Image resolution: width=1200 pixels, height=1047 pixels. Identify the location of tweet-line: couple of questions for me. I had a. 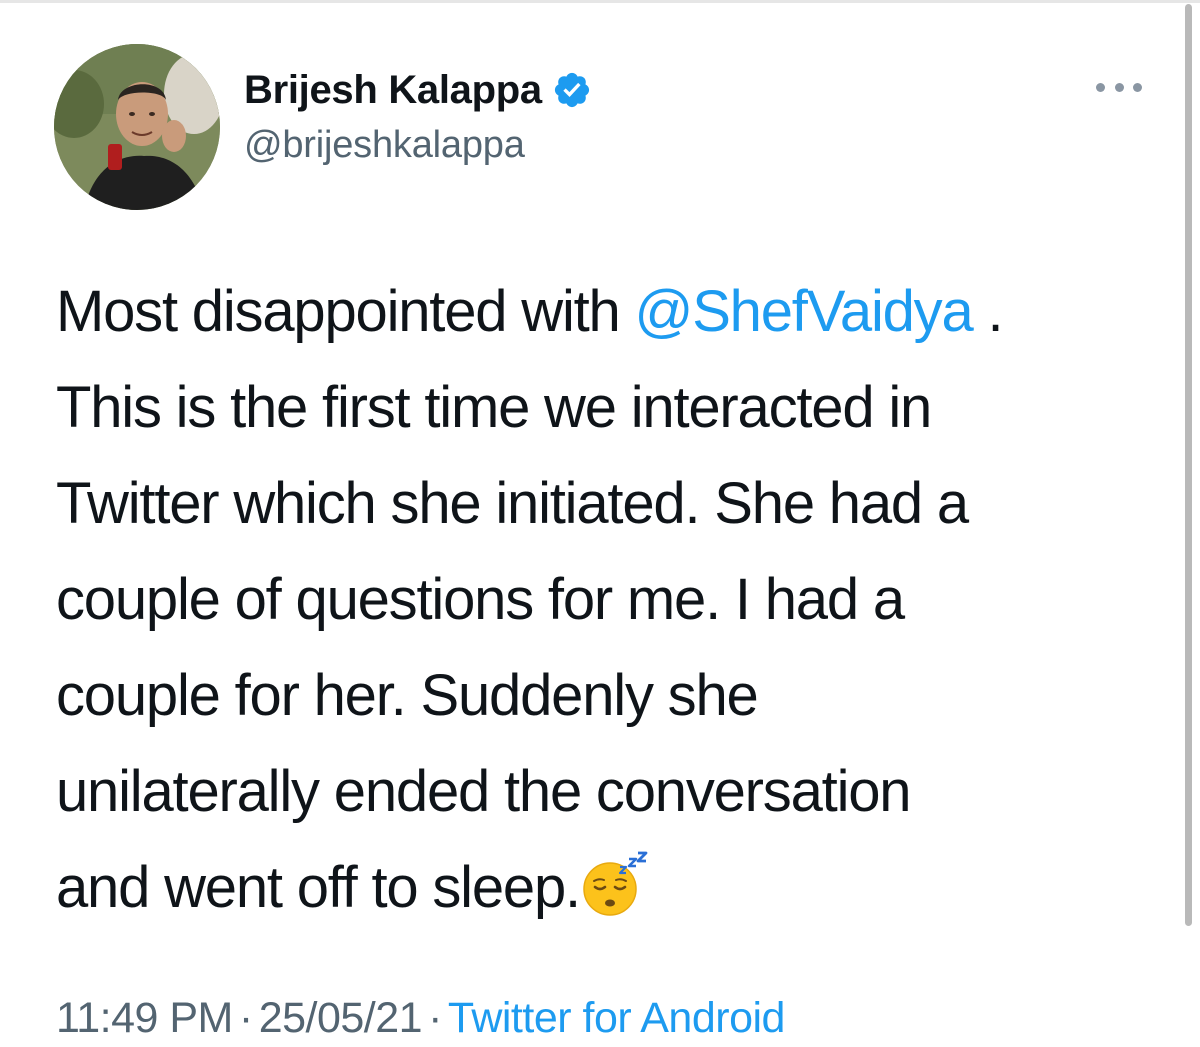
(480, 599).